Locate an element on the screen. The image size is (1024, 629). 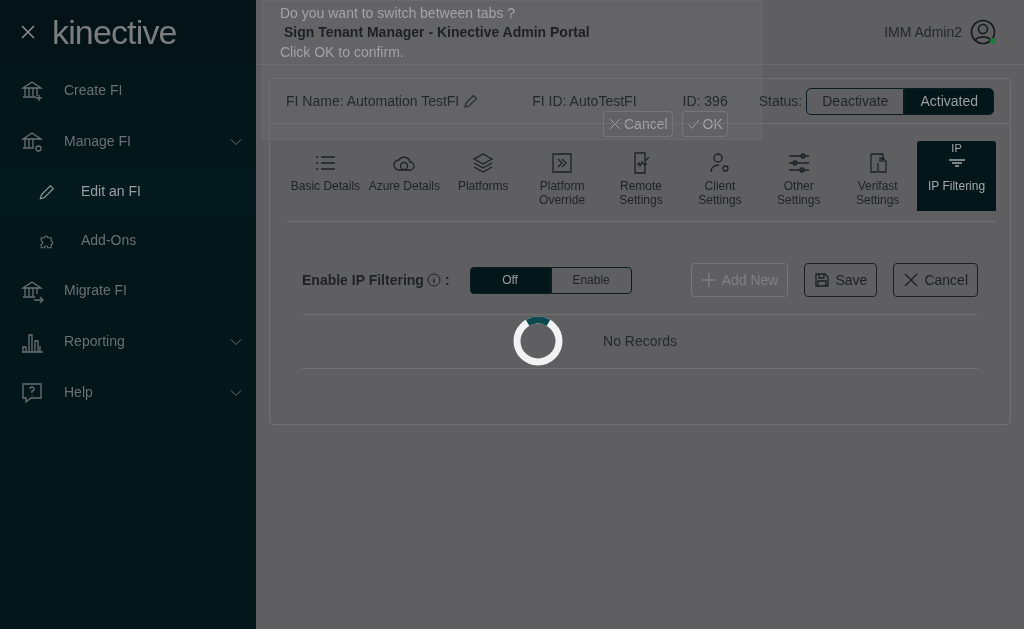
sidebar-item: Reporting is located at coordinates (128, 341).